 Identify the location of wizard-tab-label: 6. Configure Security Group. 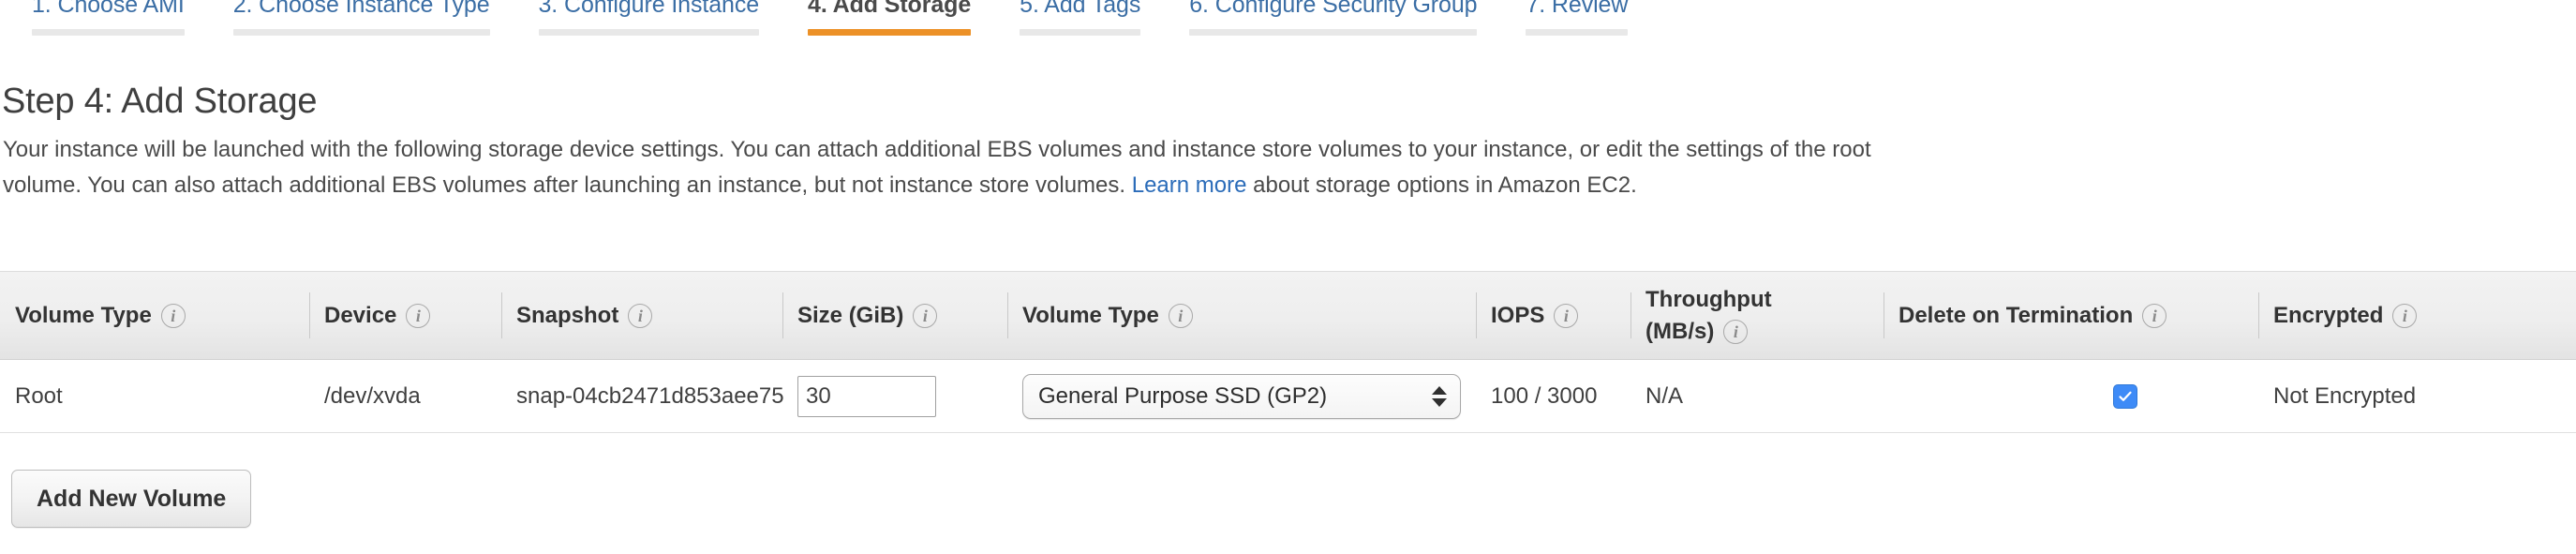
(1333, 9).